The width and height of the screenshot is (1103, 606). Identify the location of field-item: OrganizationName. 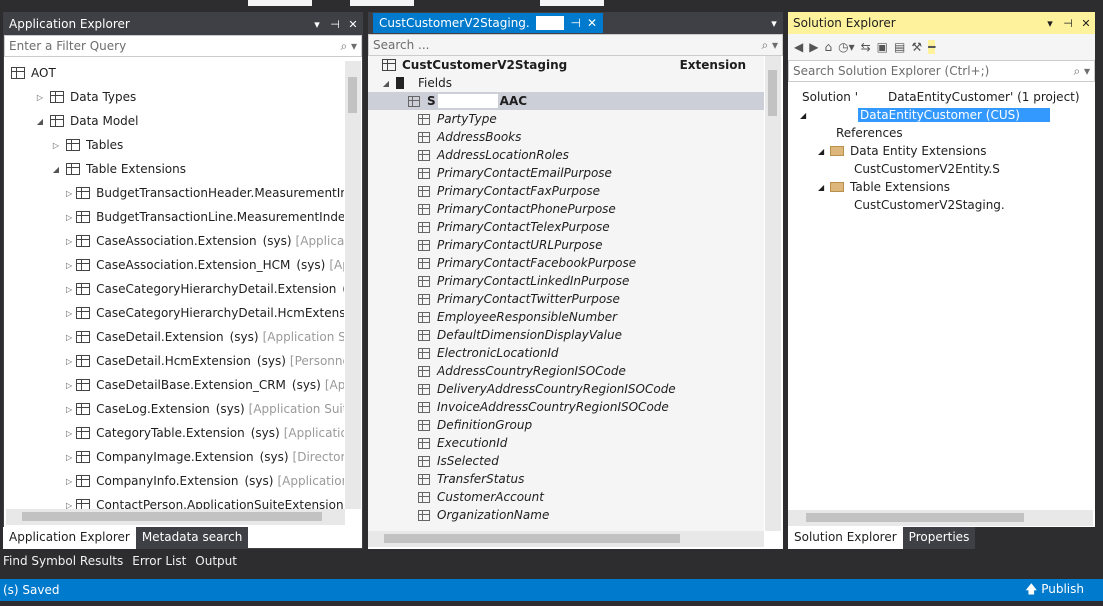
(566, 515).